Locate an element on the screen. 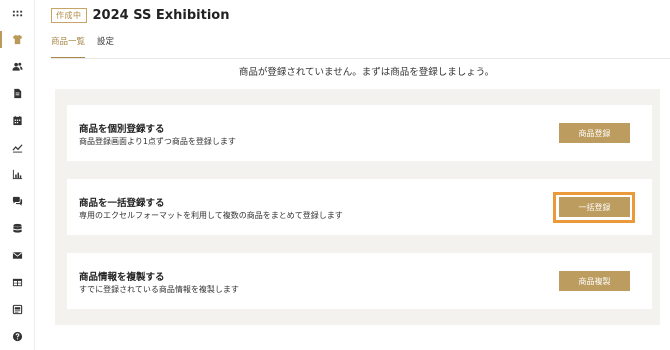  help-icon is located at coordinates (17, 336).